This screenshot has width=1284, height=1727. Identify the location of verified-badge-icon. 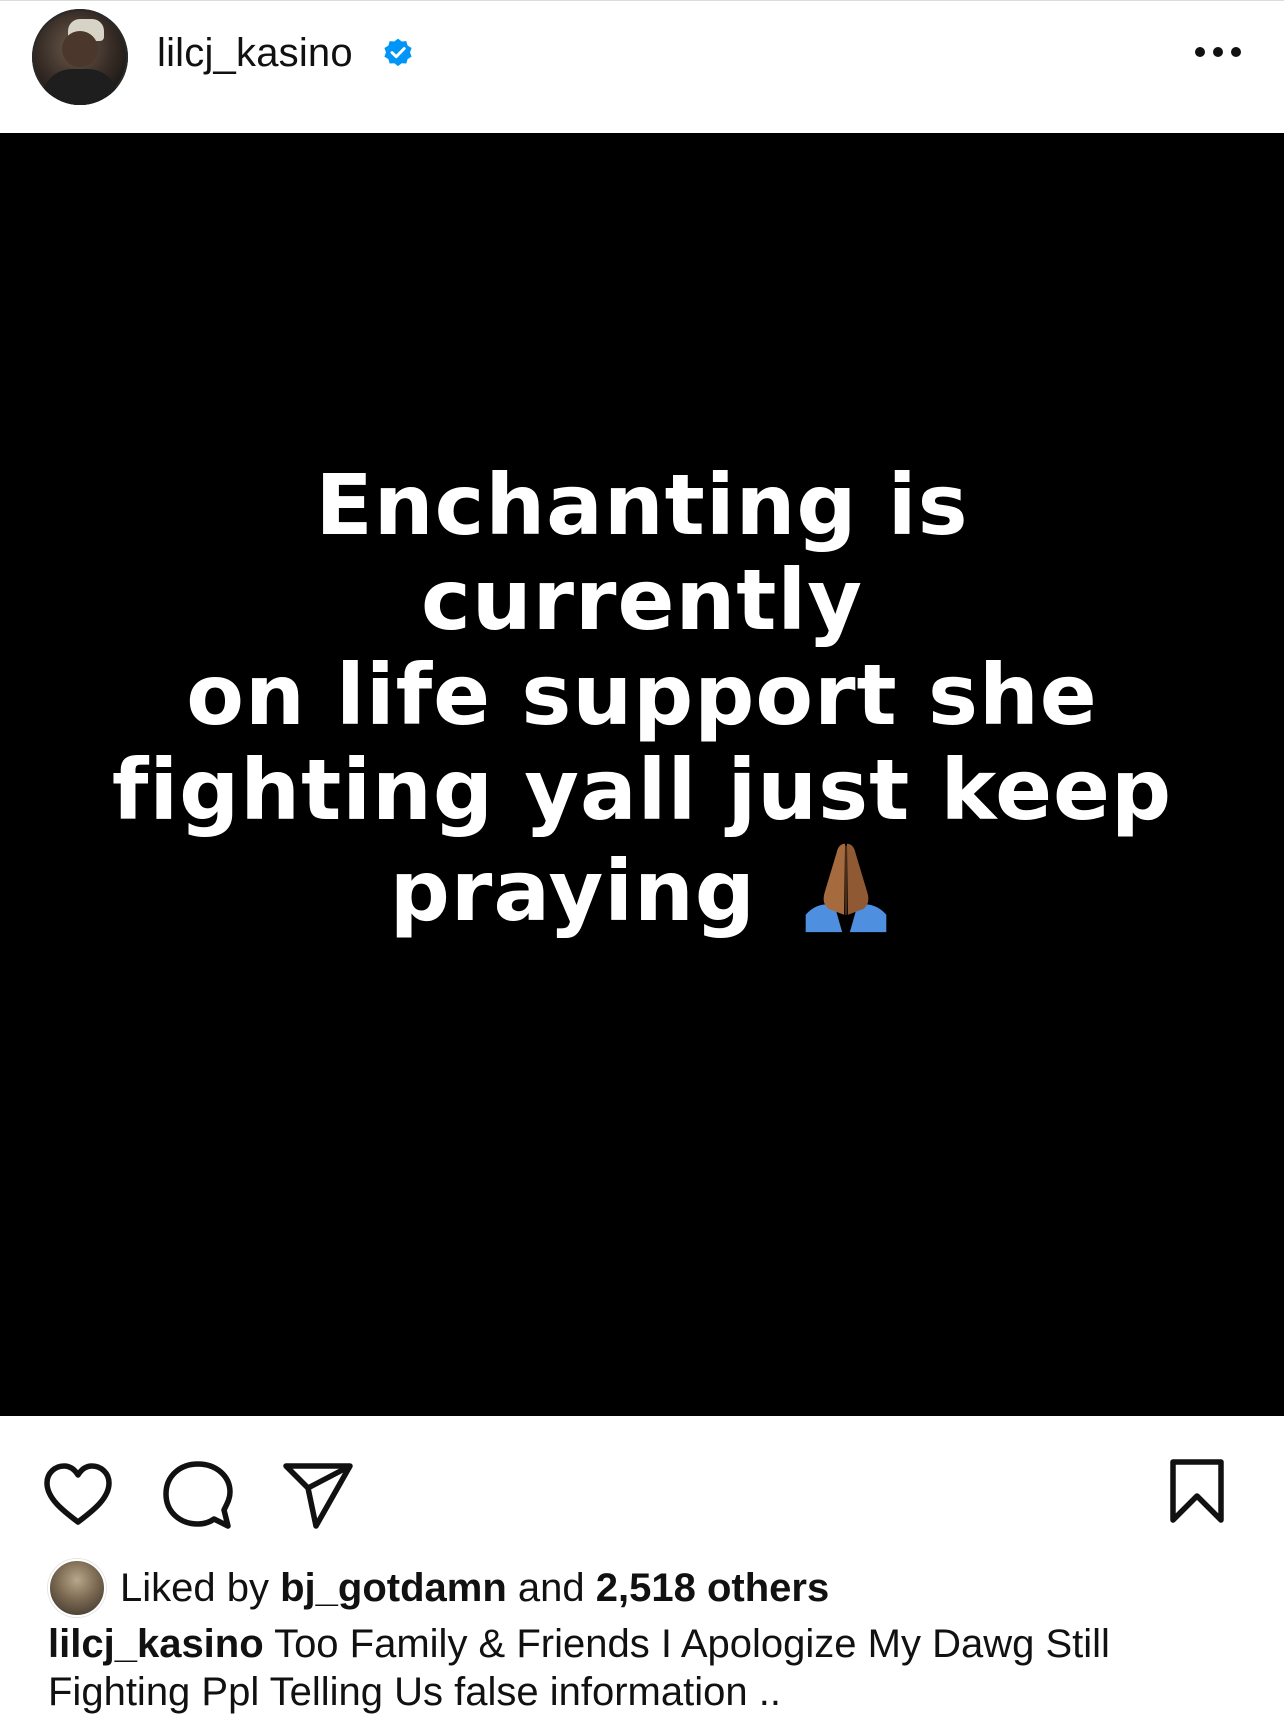
(398, 52).